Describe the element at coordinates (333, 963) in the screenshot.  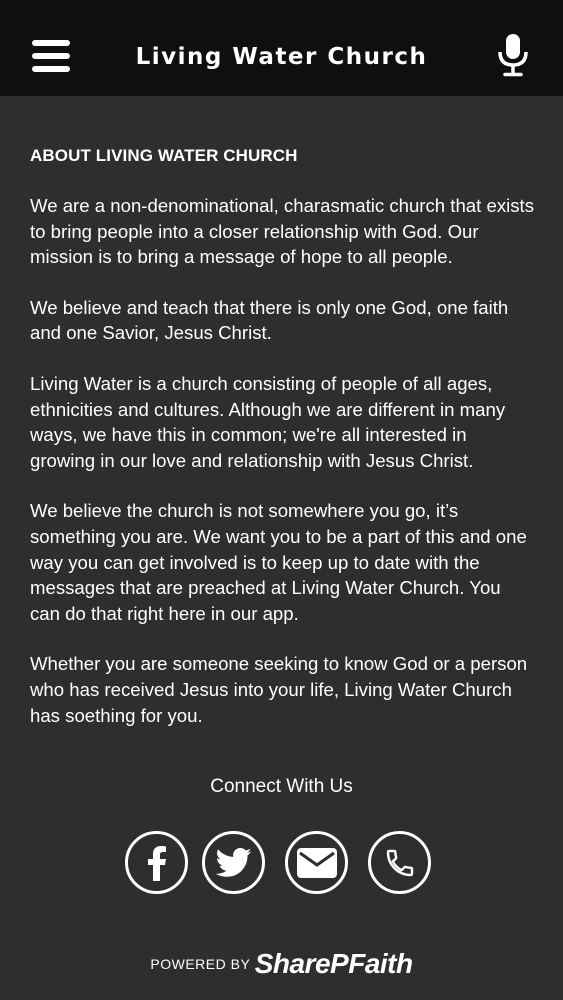
I see `sharefaith-logo: SharePFaith` at that location.